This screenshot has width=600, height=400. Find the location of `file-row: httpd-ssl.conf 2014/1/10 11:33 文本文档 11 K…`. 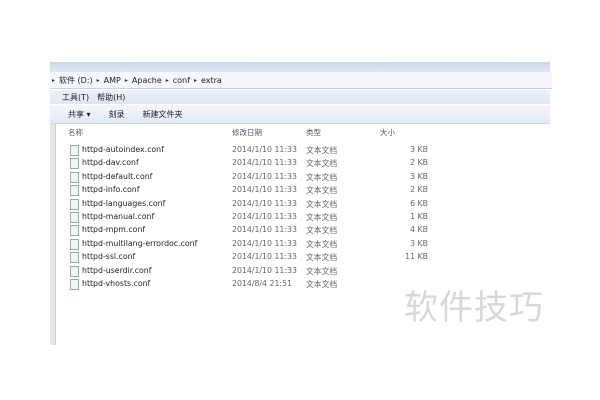

file-row: httpd-ssl.conf 2014/1/10 11:33 文本文档 11 K… is located at coordinates (250, 257).